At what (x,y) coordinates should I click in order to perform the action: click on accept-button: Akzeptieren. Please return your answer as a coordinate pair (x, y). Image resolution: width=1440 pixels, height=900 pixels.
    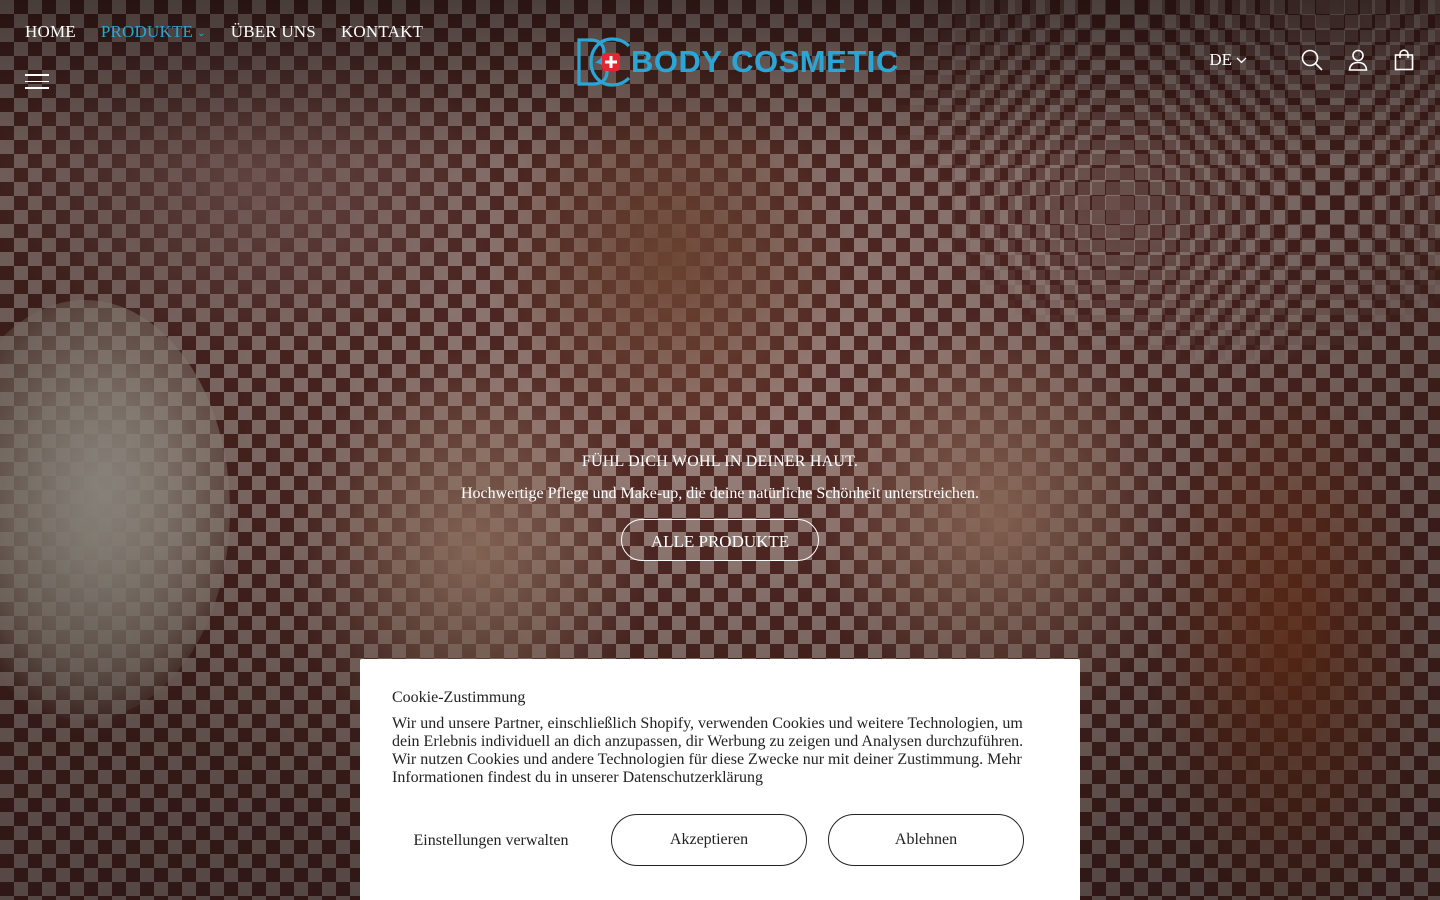
    Looking at the image, I should click on (709, 840).